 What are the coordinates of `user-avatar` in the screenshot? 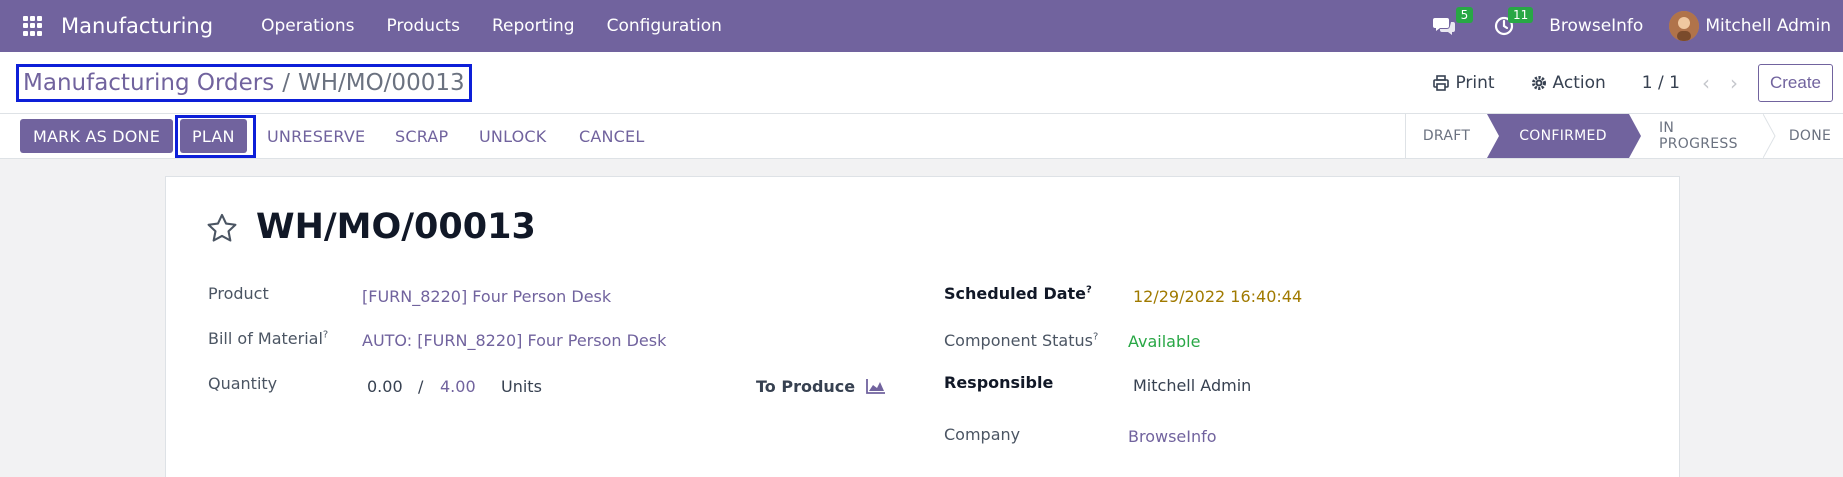 It's located at (1684, 26).